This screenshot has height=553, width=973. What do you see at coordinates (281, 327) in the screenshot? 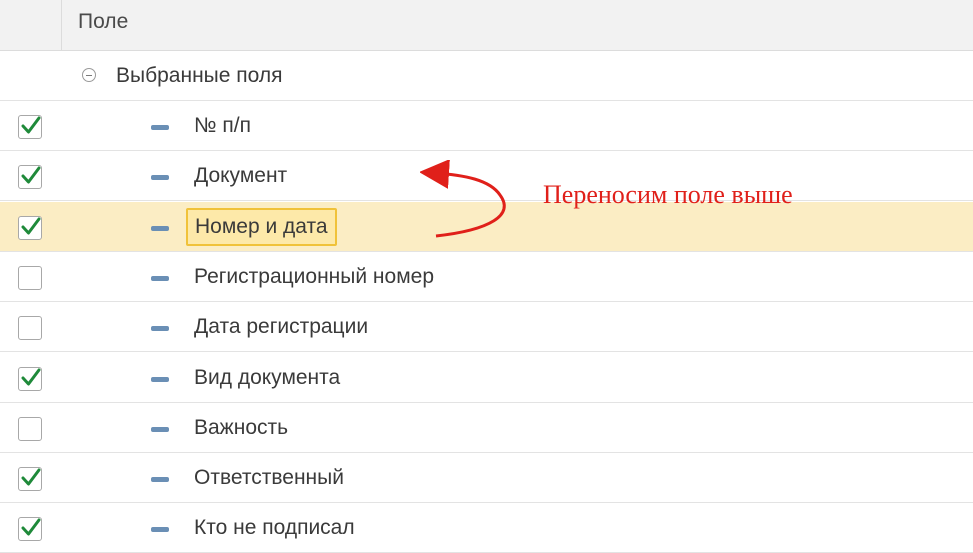
I see `field-label: Дата регистрации` at bounding box center [281, 327].